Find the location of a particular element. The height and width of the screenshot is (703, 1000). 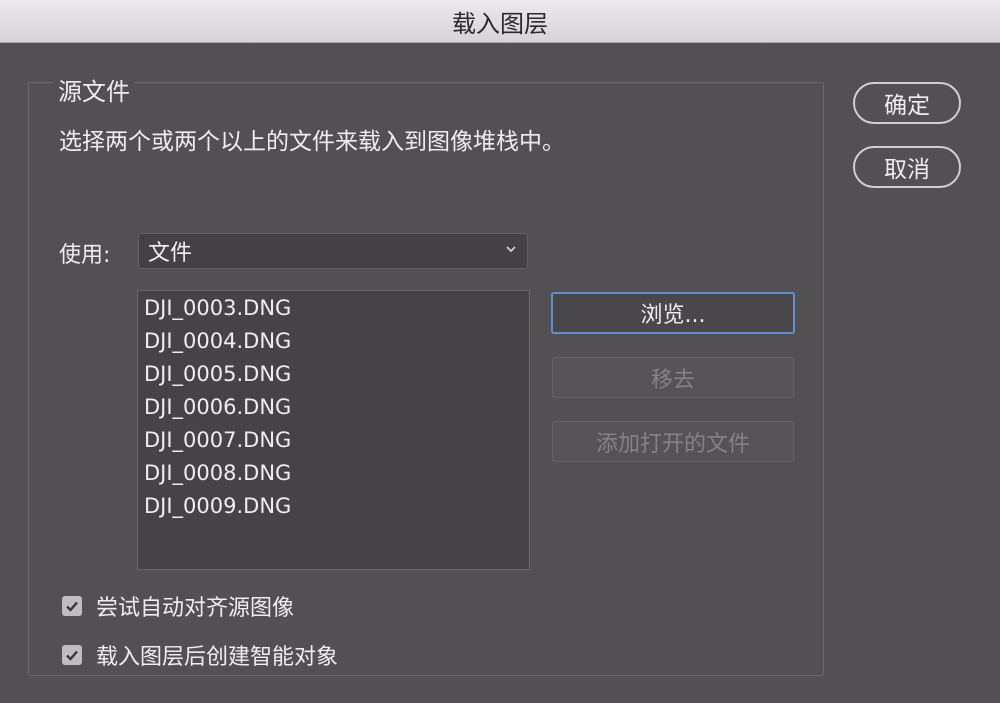

add-open-files-button: 添加打开的文件 is located at coordinates (673, 441).